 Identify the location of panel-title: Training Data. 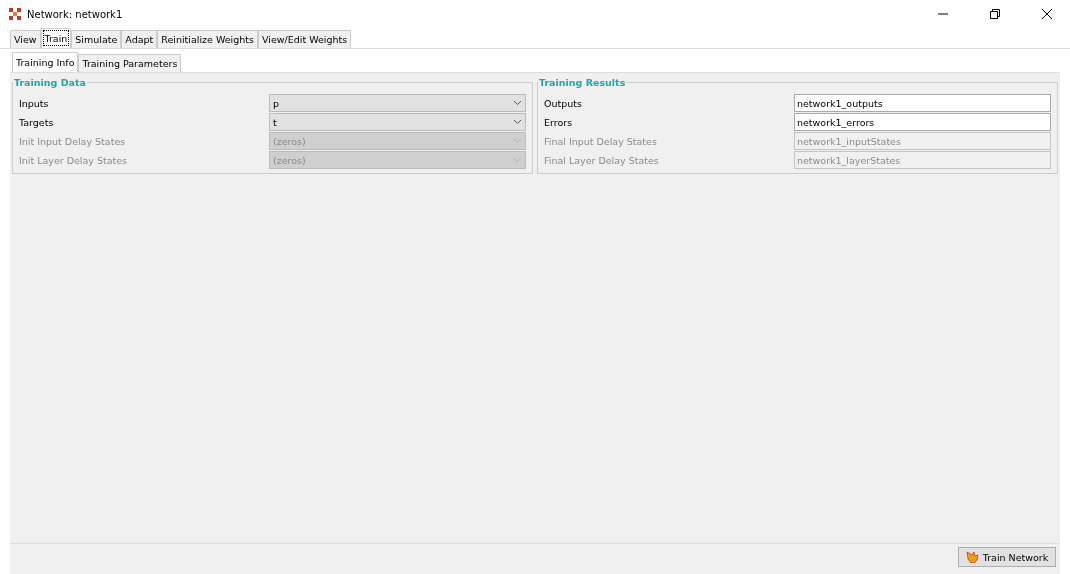
(50, 82).